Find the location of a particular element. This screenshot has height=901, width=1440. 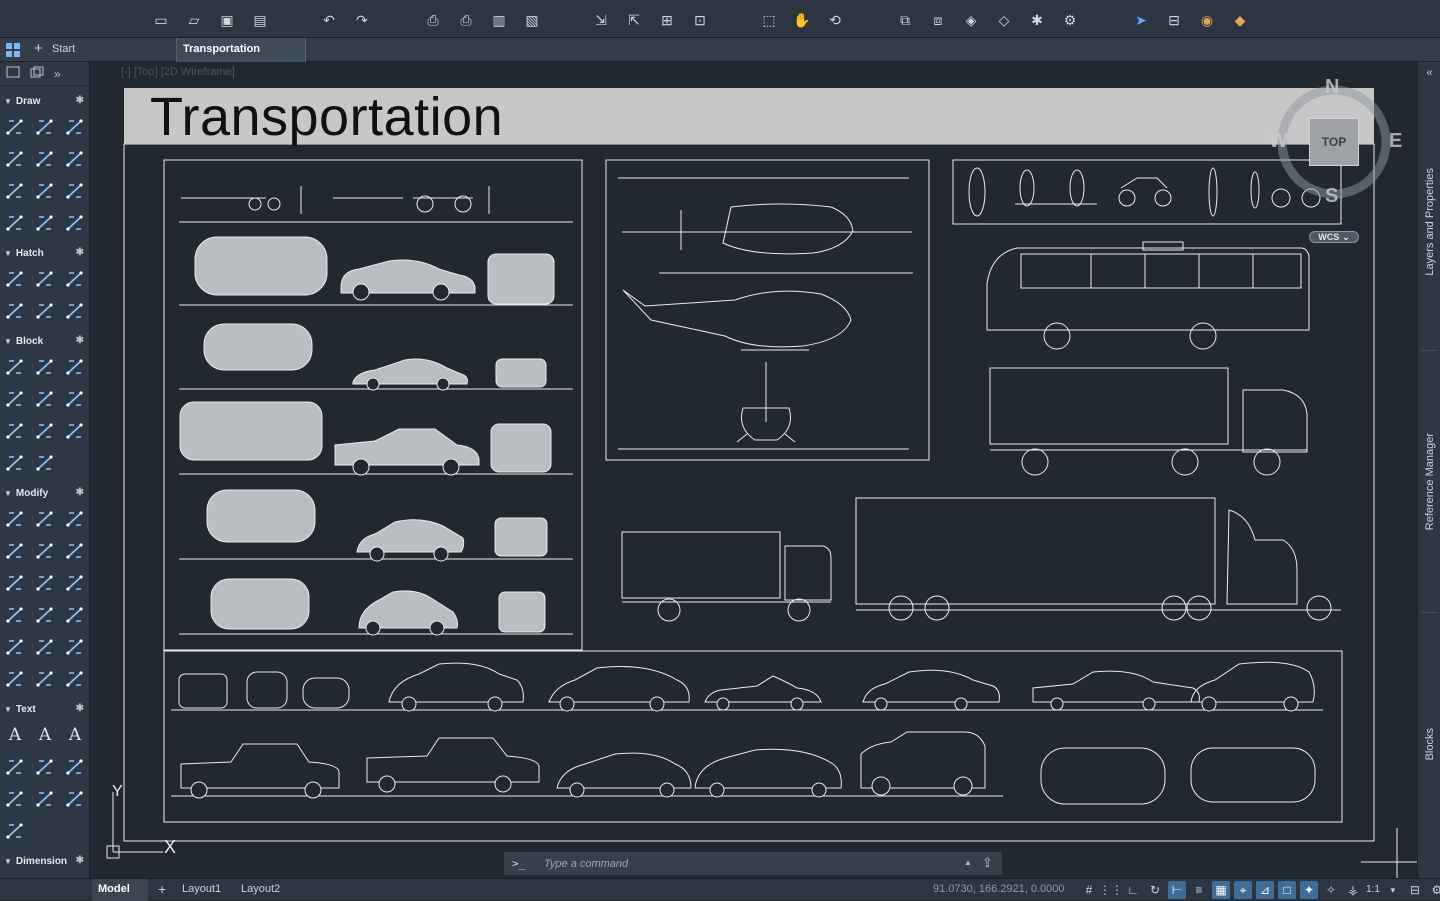

command-input is located at coordinates (744, 864).